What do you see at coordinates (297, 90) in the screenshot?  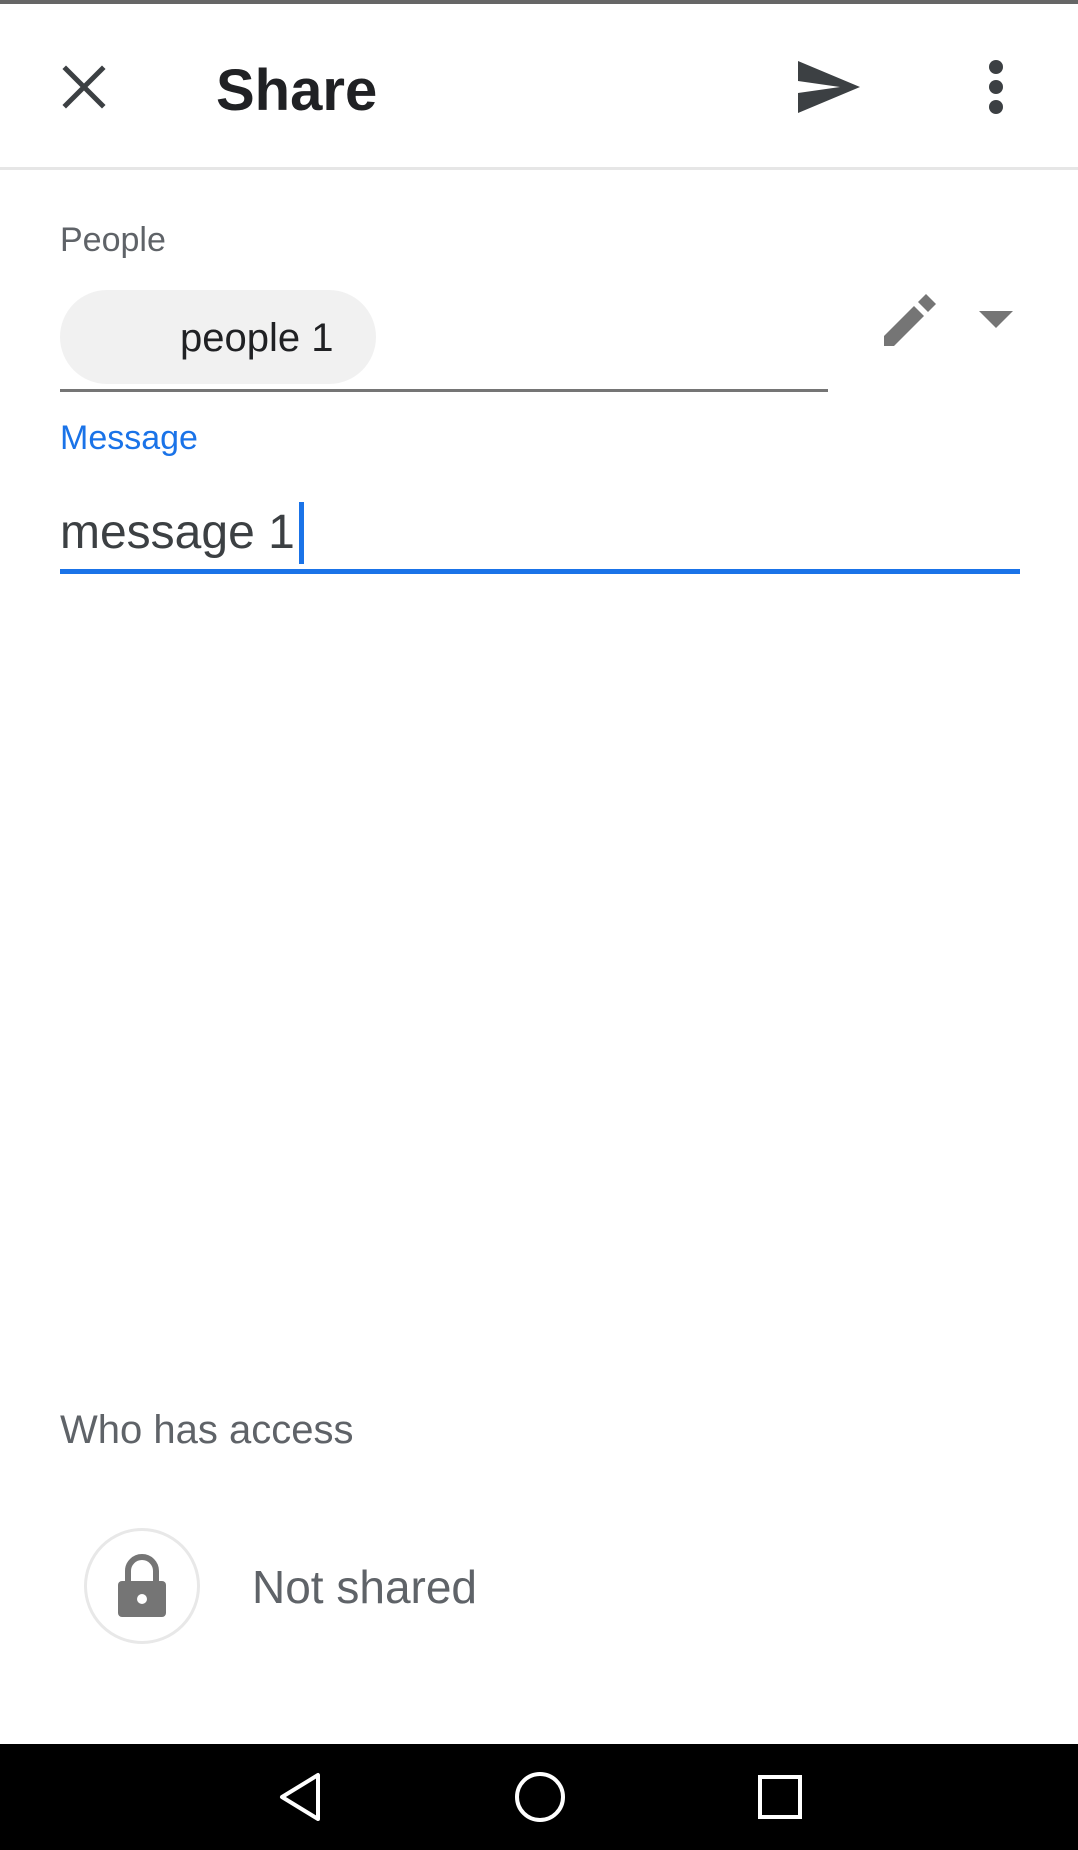 I see `page-title: Share` at bounding box center [297, 90].